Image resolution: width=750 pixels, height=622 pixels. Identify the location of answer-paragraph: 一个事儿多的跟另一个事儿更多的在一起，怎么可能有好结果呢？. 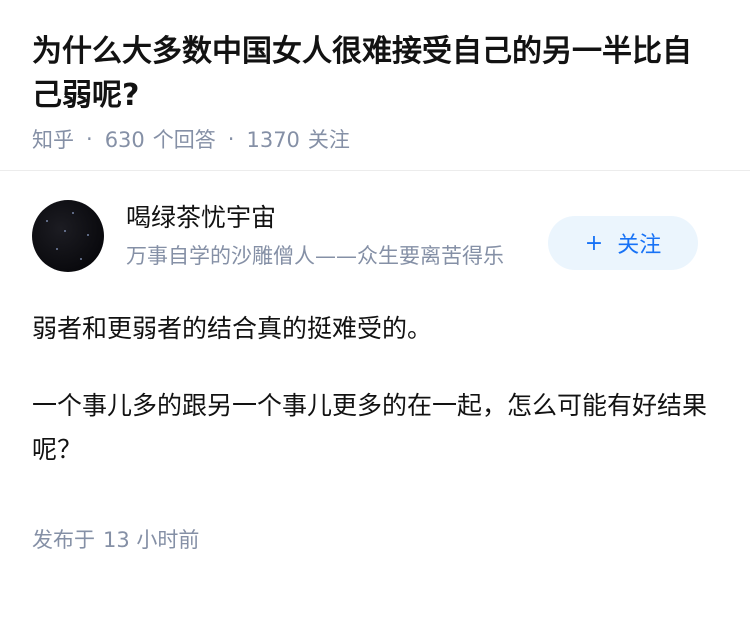
(370, 427).